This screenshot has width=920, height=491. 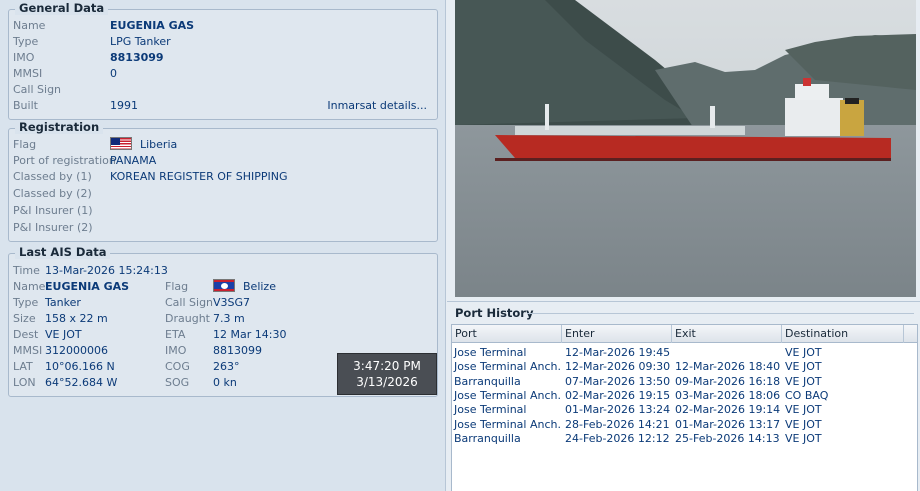 What do you see at coordinates (617, 438) in the screenshot?
I see `enter-cell: 24-Feb-2026 12:12` at bounding box center [617, 438].